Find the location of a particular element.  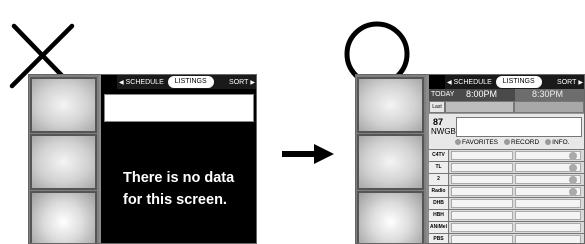

record-button: RECORD is located at coordinates (521, 142).